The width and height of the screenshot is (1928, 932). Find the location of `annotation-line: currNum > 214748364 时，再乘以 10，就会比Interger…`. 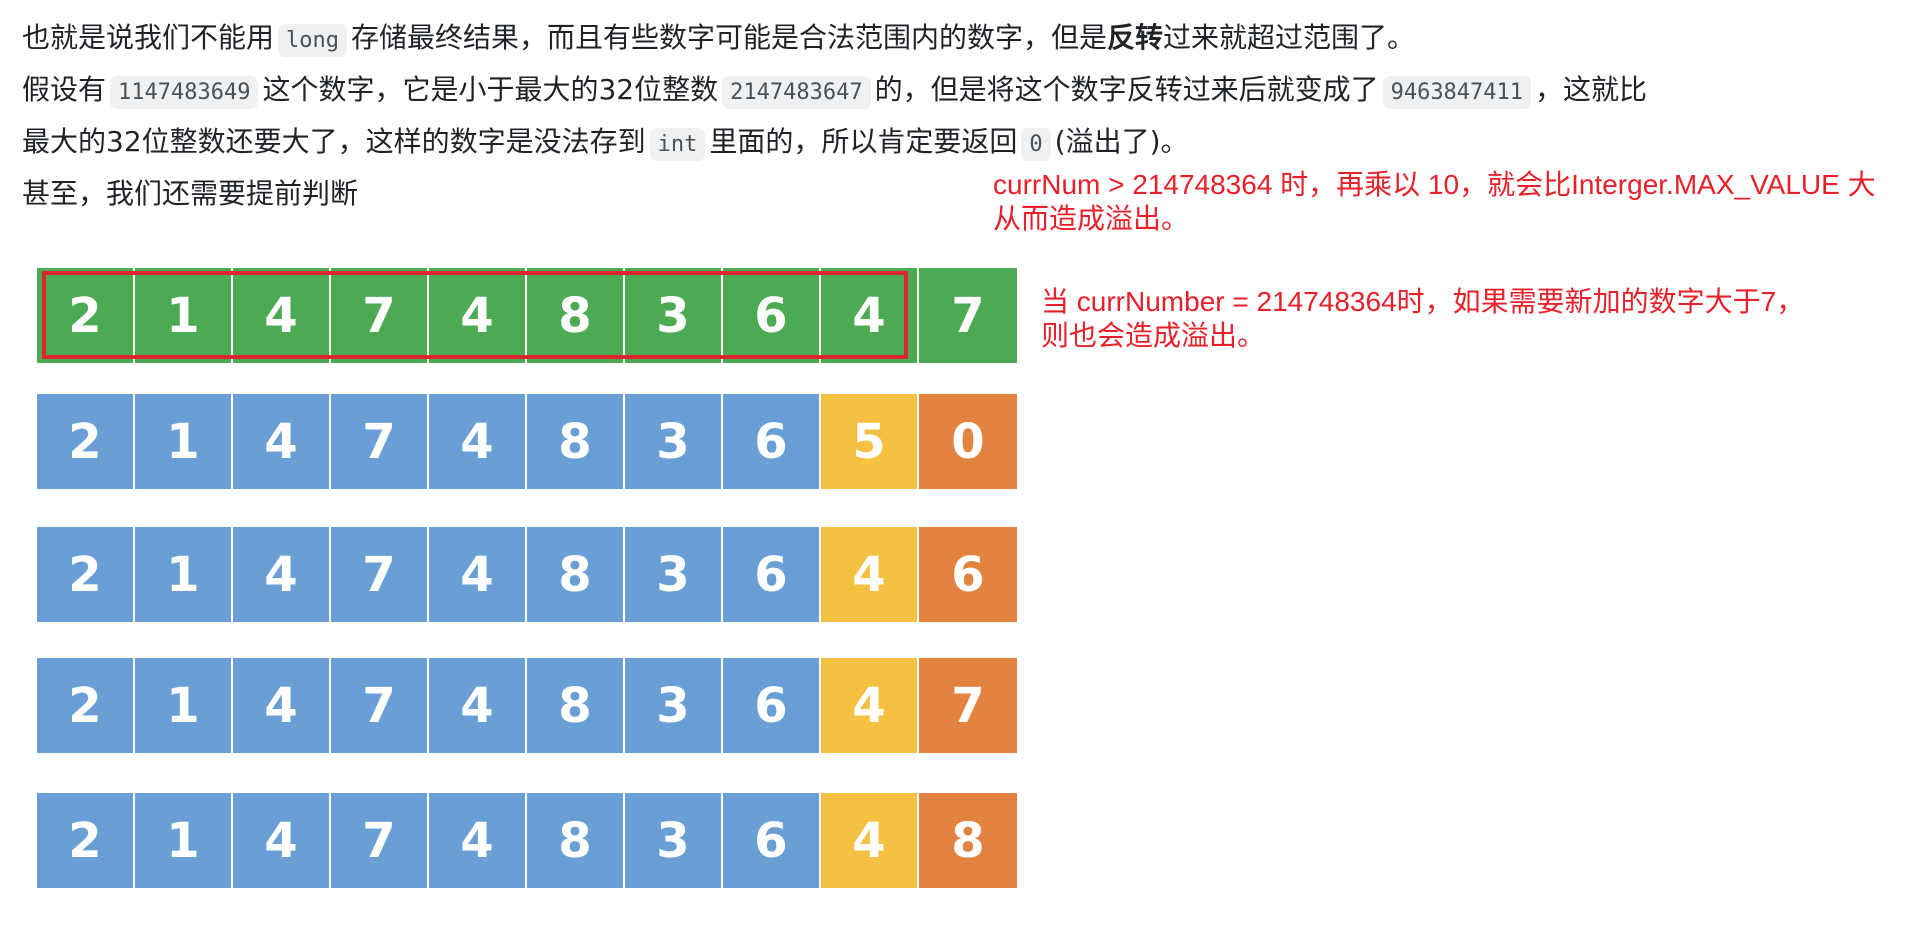

annotation-line: currNum > 214748364 时，再乘以 10，就会比Interger… is located at coordinates (1434, 184).